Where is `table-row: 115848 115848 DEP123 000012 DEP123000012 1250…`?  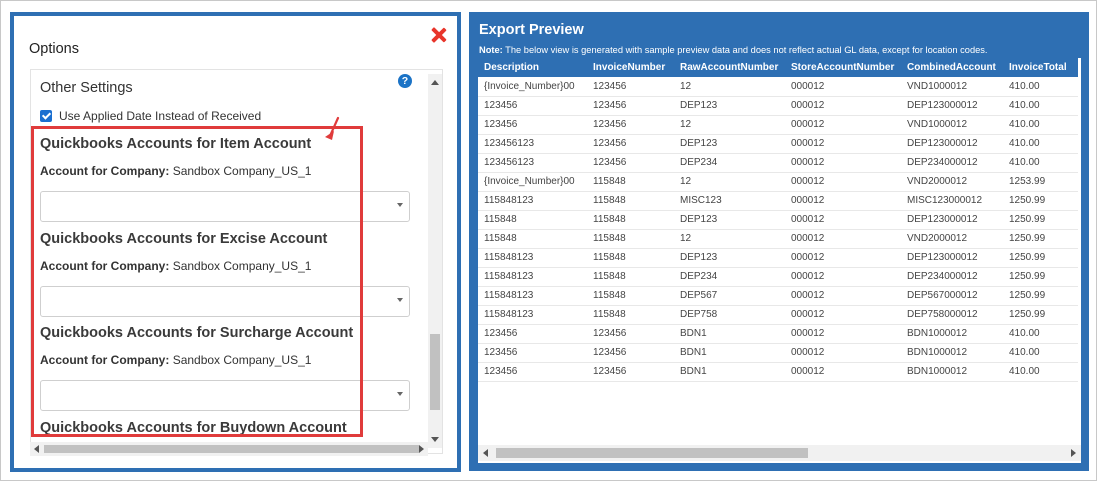 table-row: 115848 115848 DEP123 000012 DEP123000012 1250… is located at coordinates (778, 220).